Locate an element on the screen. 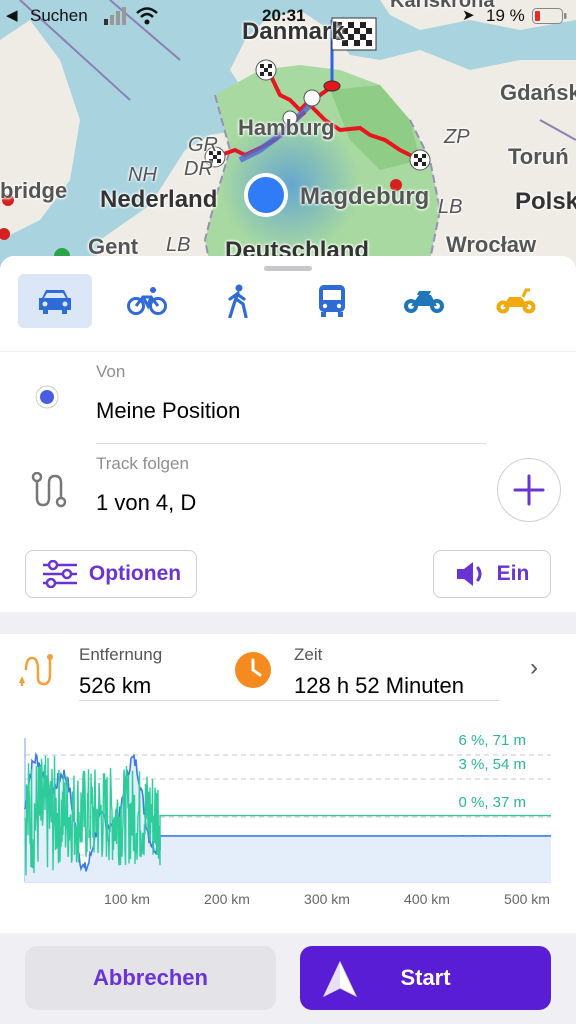  sound-label: Ein is located at coordinates (513, 573).